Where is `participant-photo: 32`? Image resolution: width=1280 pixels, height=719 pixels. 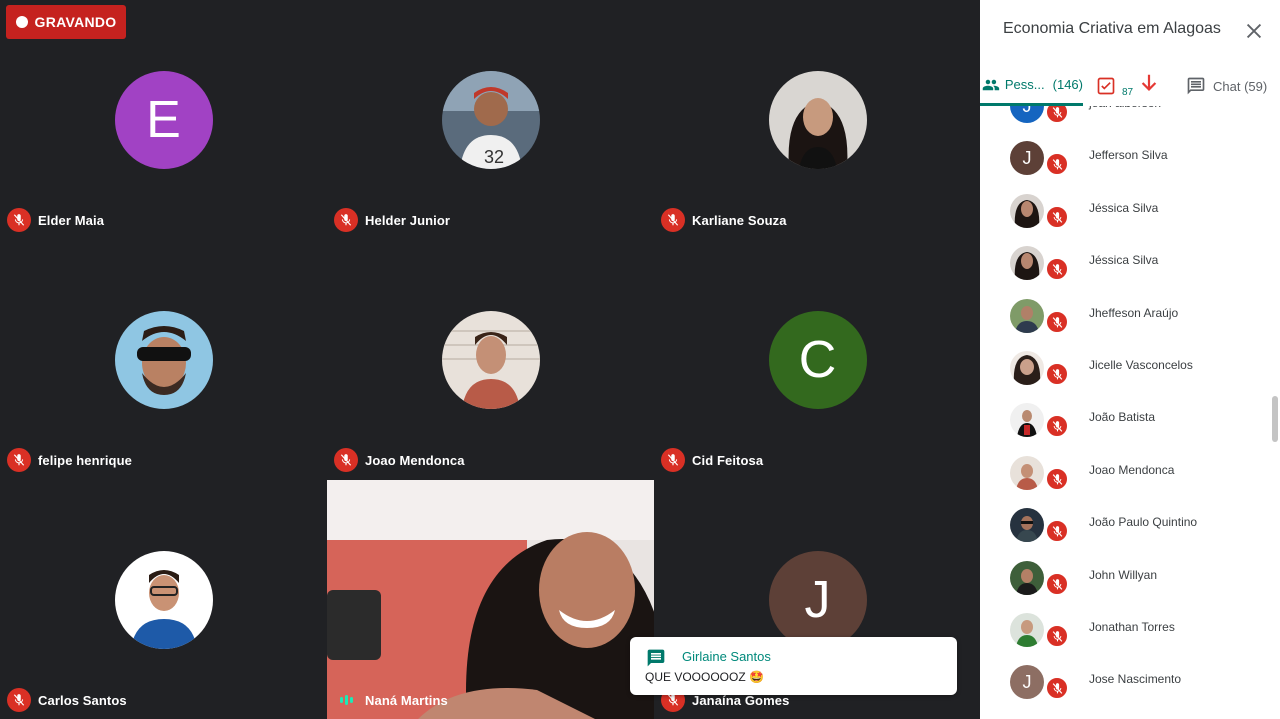
participant-photo: 32 is located at coordinates (490, 120).